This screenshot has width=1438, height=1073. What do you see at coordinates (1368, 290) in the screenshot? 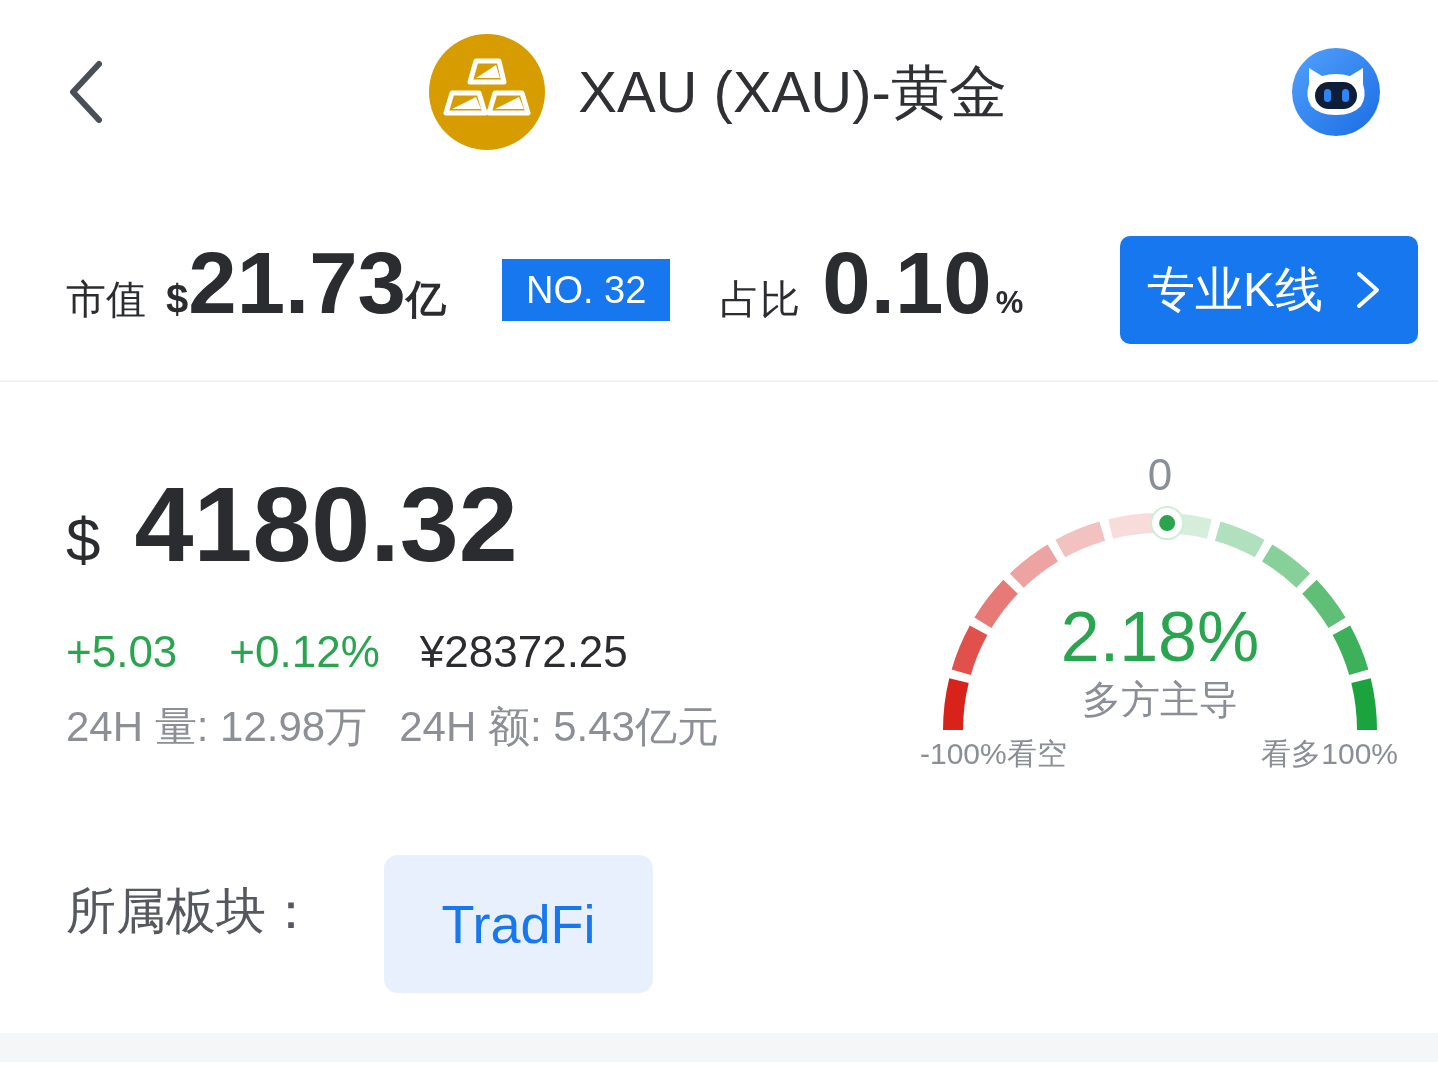
I see `chevron-right-icon` at bounding box center [1368, 290].